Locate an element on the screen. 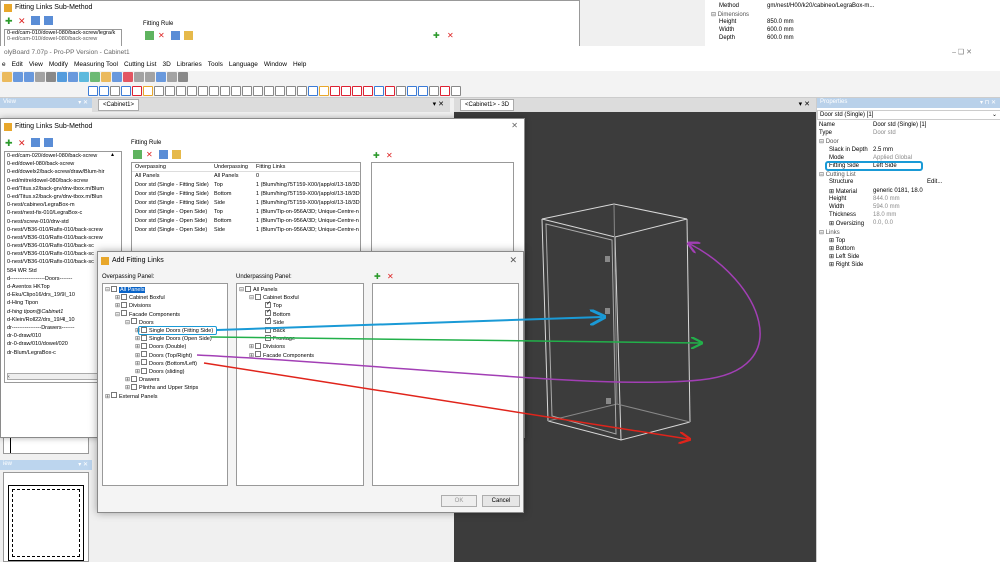 The height and width of the screenshot is (562, 1000). delete-link-icon: ✕ is located at coordinates (450, 35).